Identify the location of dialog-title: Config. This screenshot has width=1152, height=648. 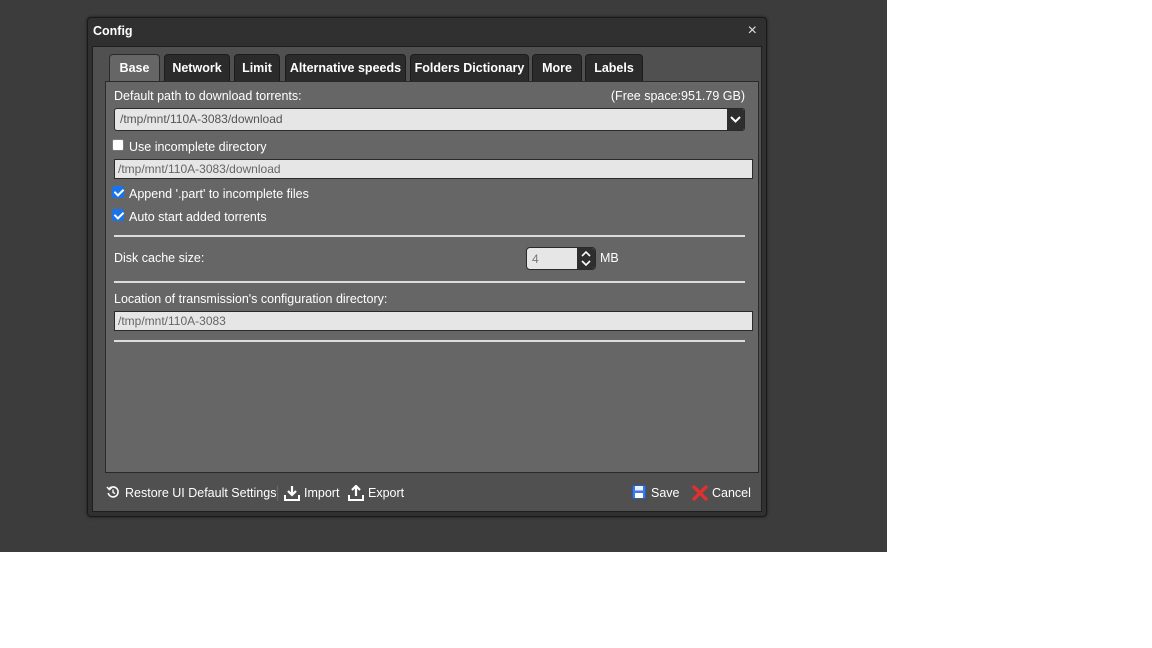
(113, 31).